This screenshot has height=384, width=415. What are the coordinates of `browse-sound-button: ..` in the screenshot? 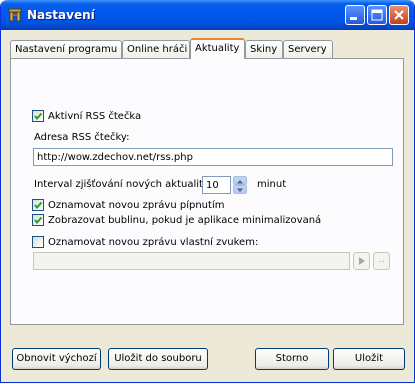 It's located at (381, 261).